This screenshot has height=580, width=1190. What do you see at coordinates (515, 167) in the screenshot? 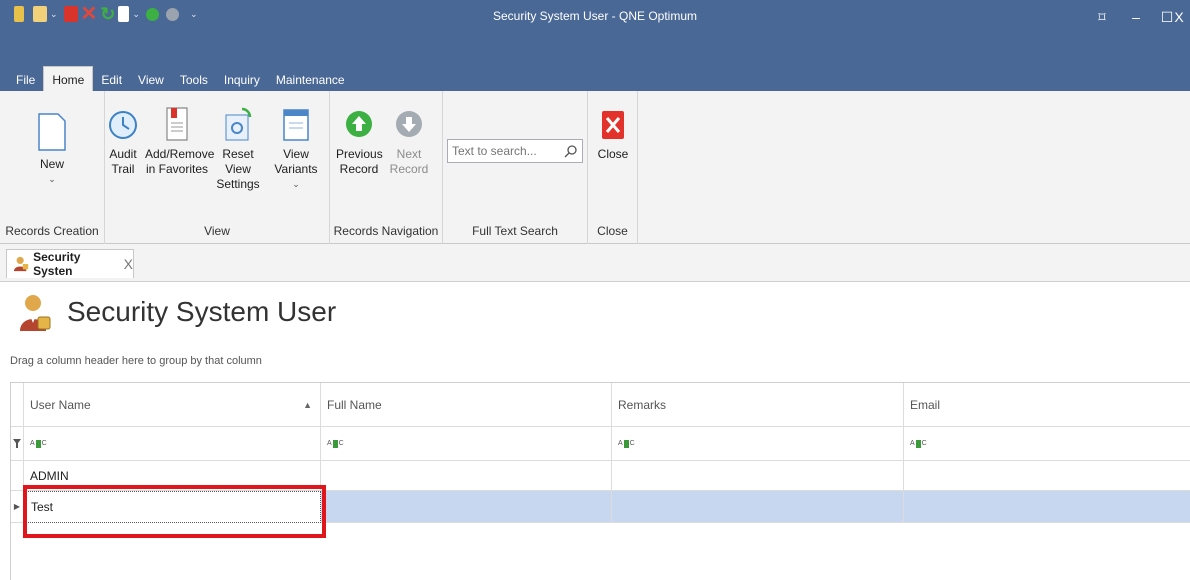
I see `group-full-text-search: Full Text Search` at bounding box center [515, 167].